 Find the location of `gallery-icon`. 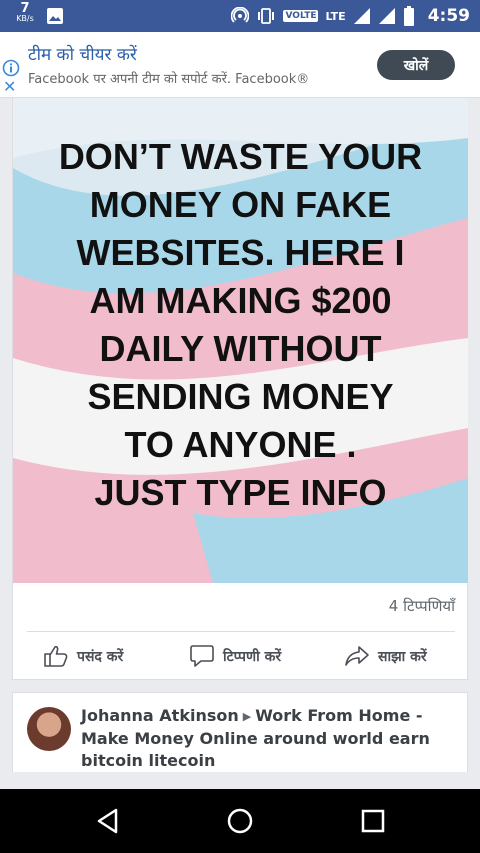

gallery-icon is located at coordinates (55, 16).